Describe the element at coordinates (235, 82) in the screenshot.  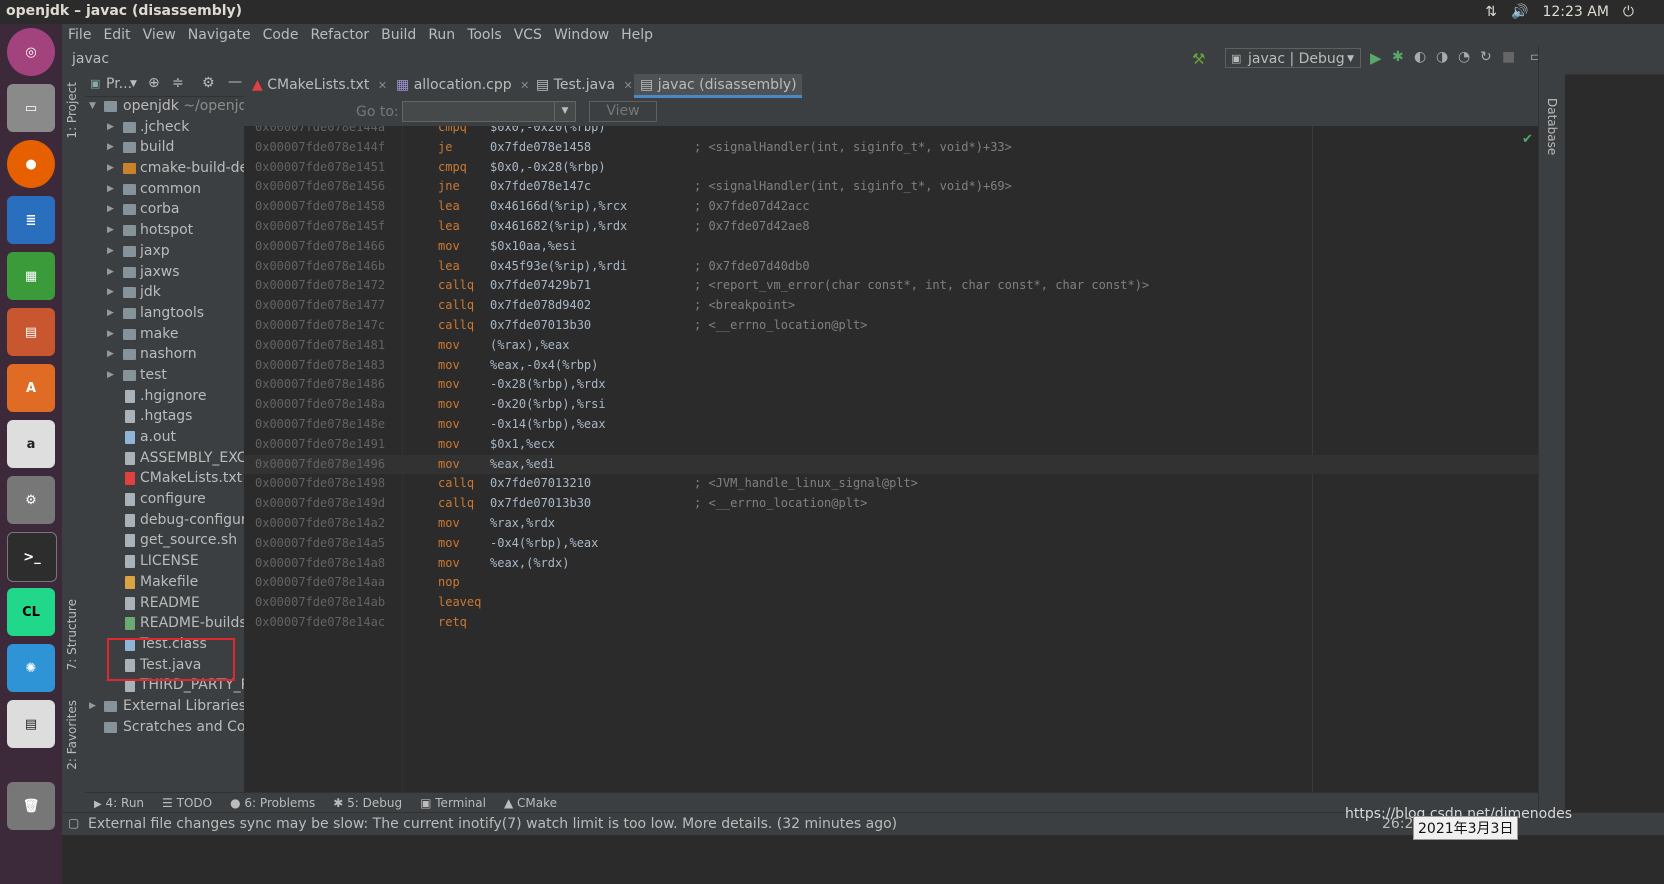
I see `hide-icon: —` at that location.